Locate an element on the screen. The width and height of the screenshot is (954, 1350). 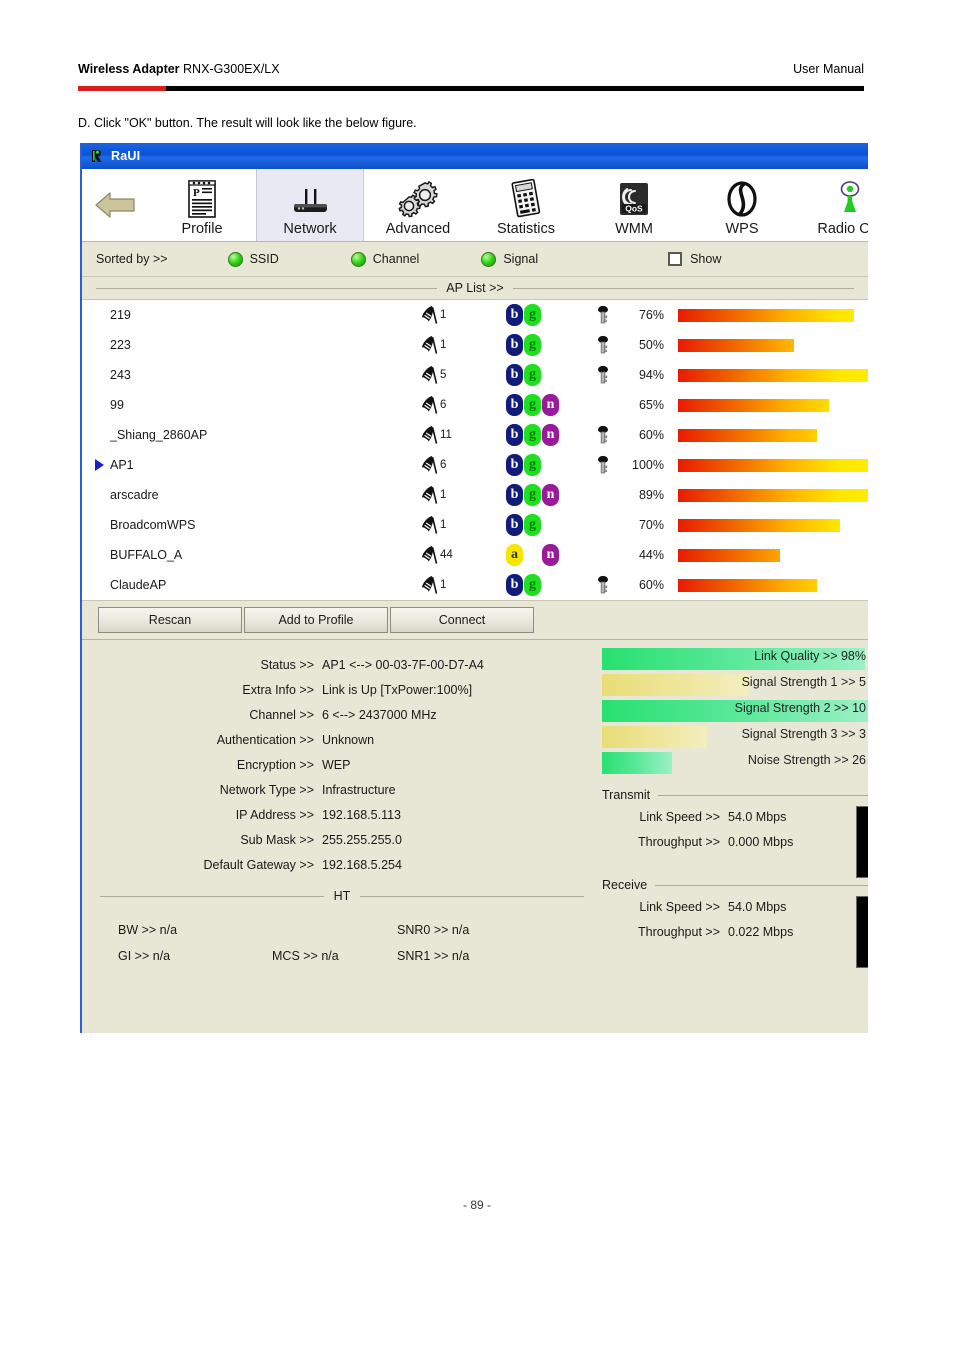
show-checkbox-label: Show is located at coordinates (706, 259).